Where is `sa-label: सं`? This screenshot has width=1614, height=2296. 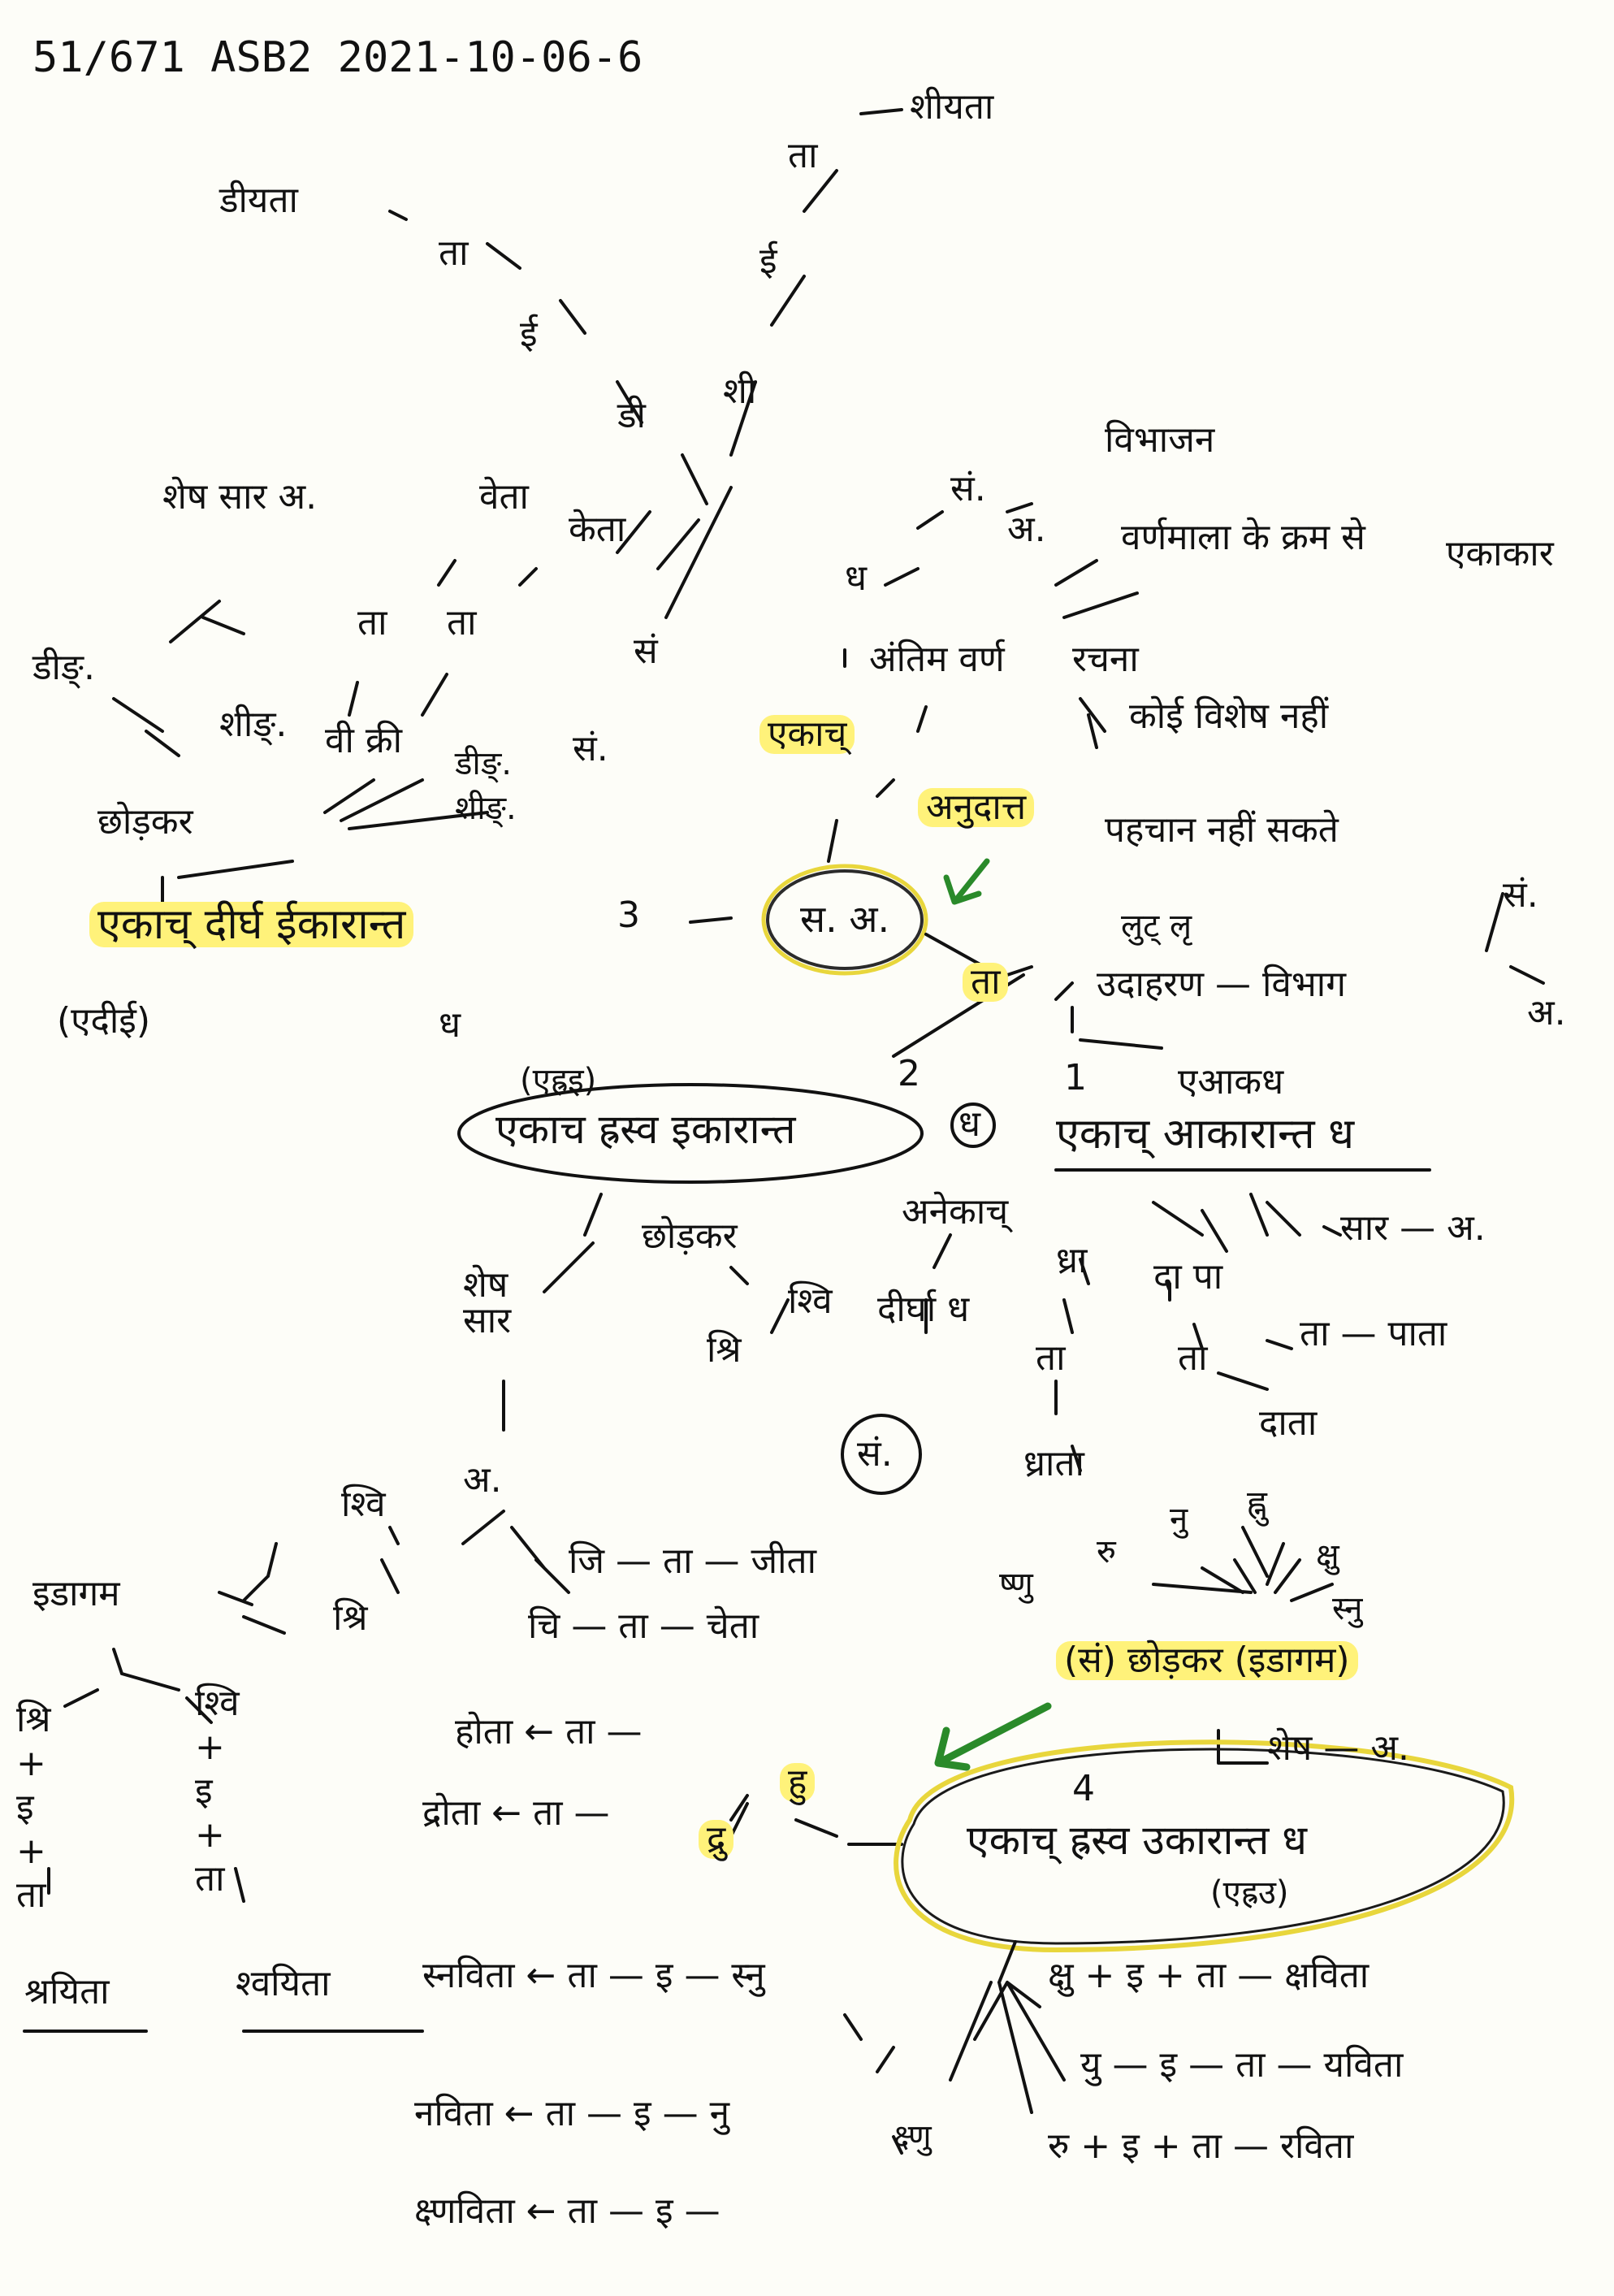 sa-label: सं is located at coordinates (646, 651).